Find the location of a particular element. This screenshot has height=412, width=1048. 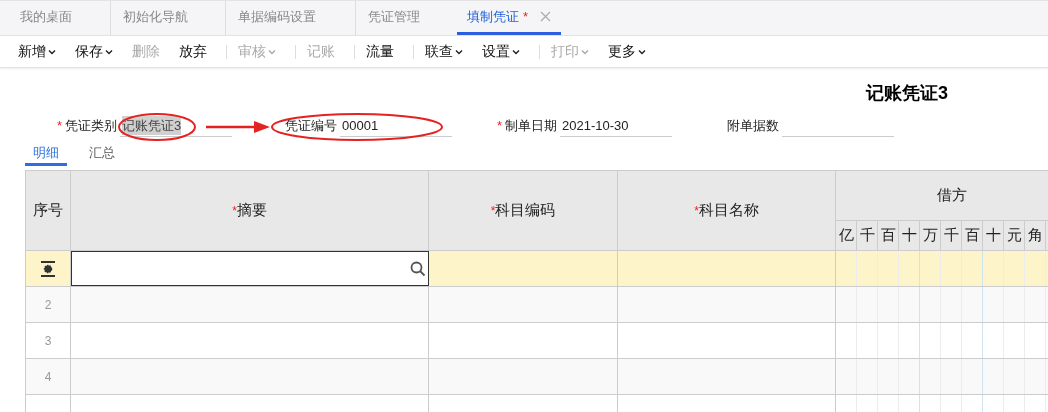

voucher-title: 记账凭证3 is located at coordinates (907, 93).